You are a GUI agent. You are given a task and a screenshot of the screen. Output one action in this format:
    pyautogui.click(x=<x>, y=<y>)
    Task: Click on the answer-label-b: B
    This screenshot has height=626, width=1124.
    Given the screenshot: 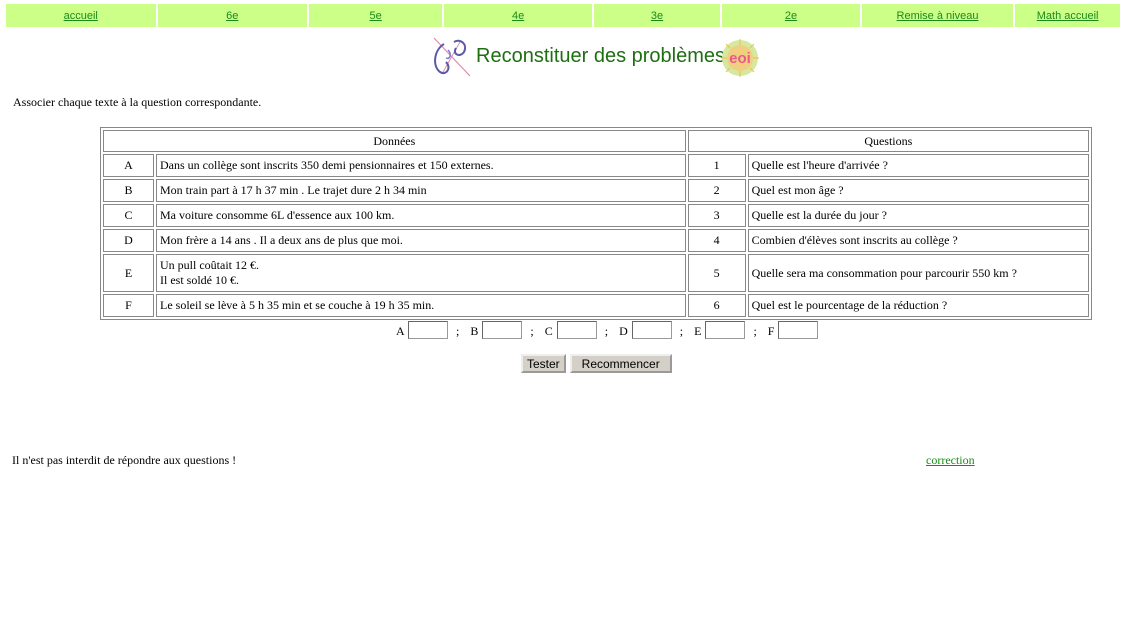 What is the action you would take?
    pyautogui.click(x=474, y=331)
    